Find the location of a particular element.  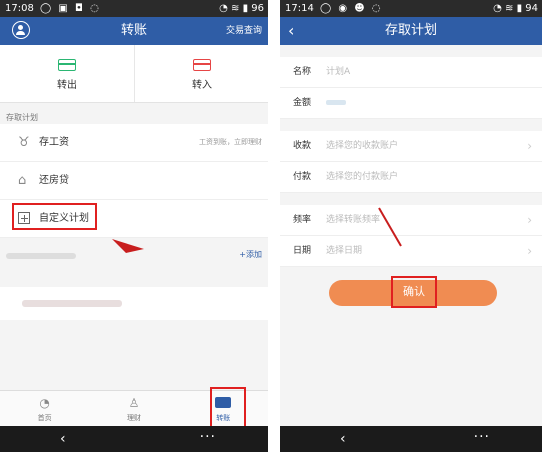

tab-home: ◔ 首页 is located at coordinates (44, 409).